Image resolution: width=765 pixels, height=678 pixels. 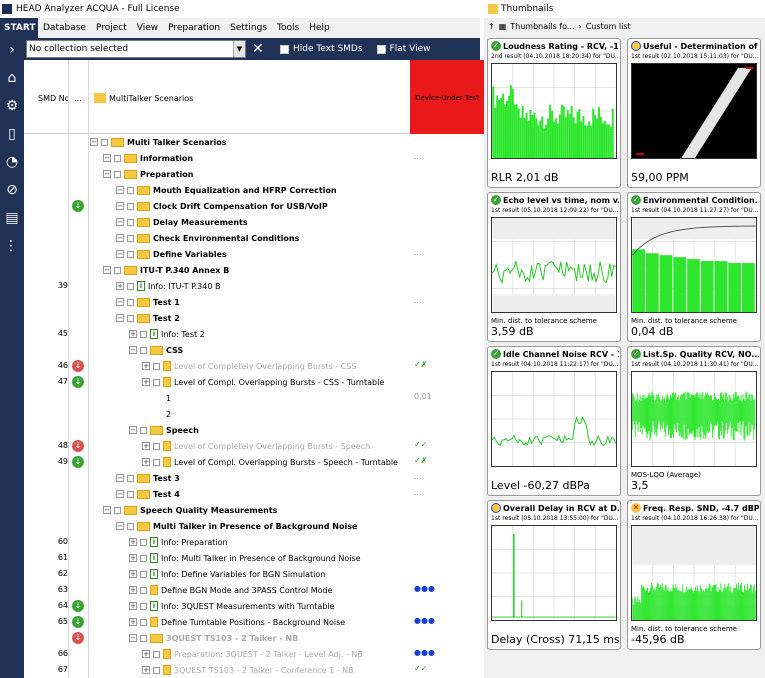 I want to click on tree-row: − Speech, so click(x=254, y=430).